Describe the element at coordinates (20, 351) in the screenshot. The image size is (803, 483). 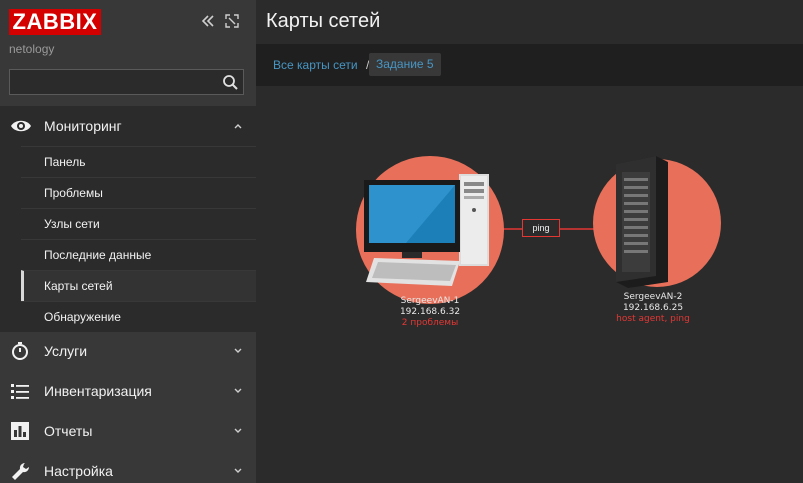
I see `stopwatch-icon` at that location.